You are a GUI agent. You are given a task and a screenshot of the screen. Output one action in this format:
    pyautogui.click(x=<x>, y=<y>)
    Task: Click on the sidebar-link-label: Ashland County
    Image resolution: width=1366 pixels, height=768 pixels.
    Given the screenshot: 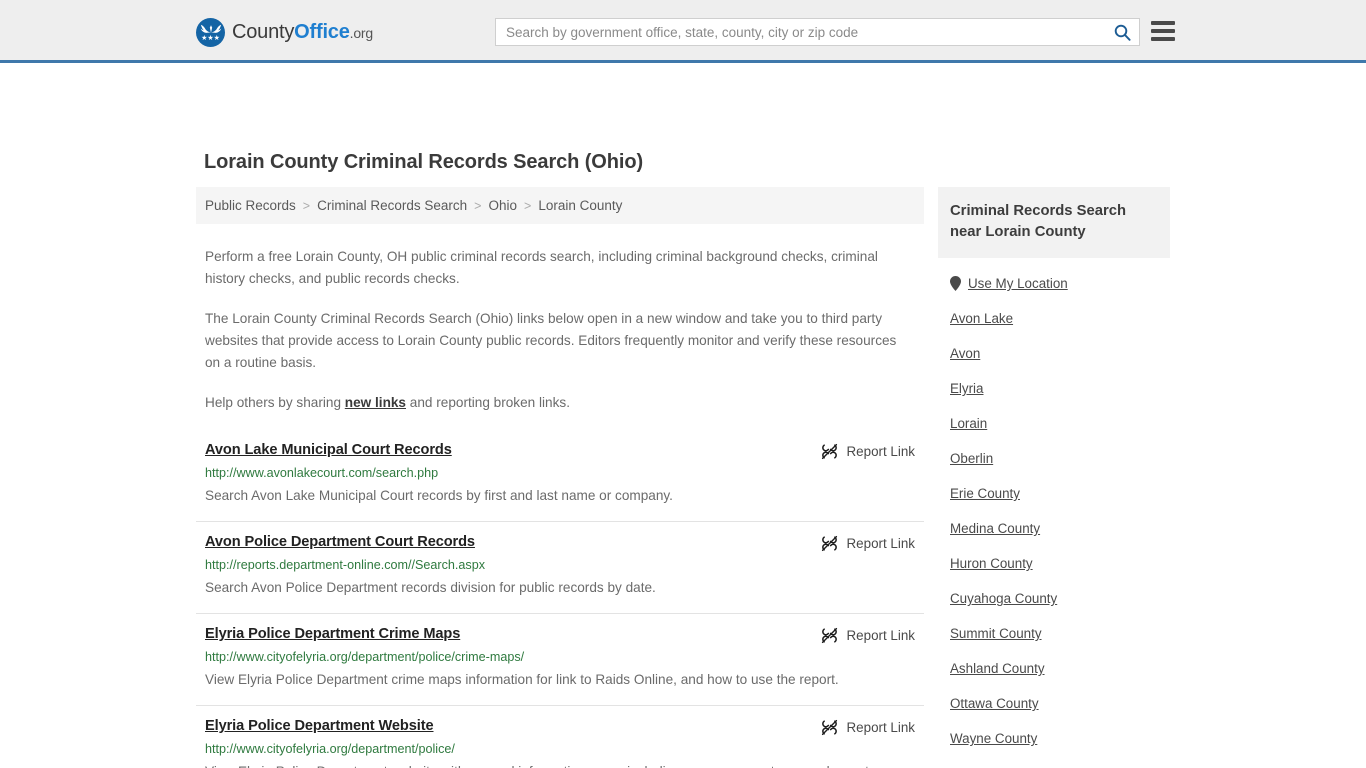 What is the action you would take?
    pyautogui.click(x=997, y=668)
    